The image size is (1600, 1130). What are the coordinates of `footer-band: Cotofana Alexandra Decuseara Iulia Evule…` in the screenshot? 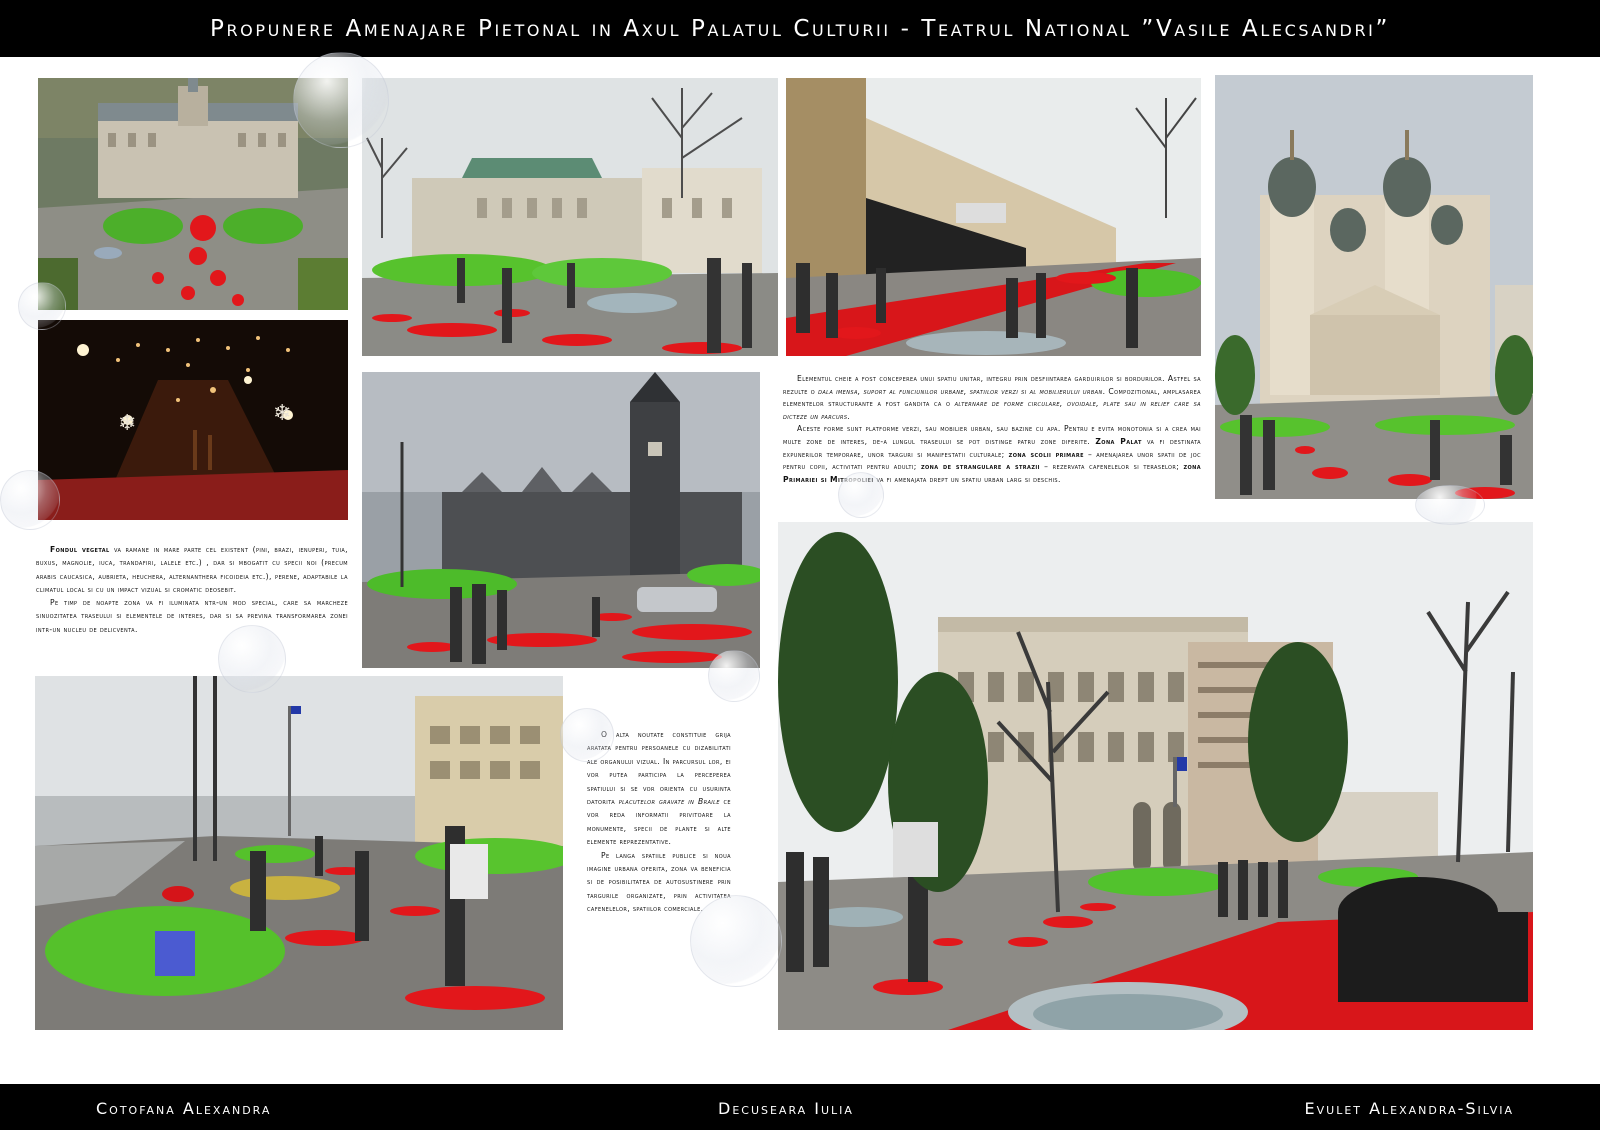 It's located at (800, 1107).